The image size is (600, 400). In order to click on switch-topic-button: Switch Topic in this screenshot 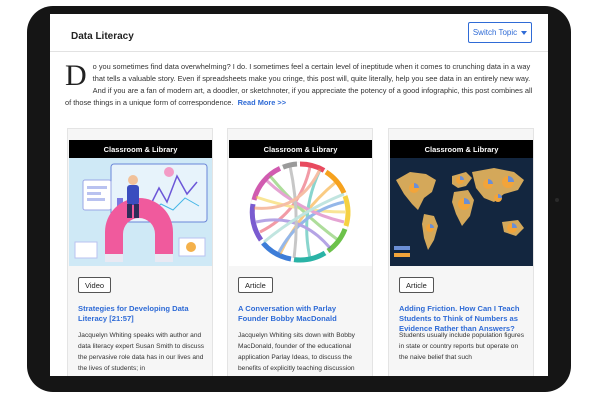, I will do `click(500, 32)`.